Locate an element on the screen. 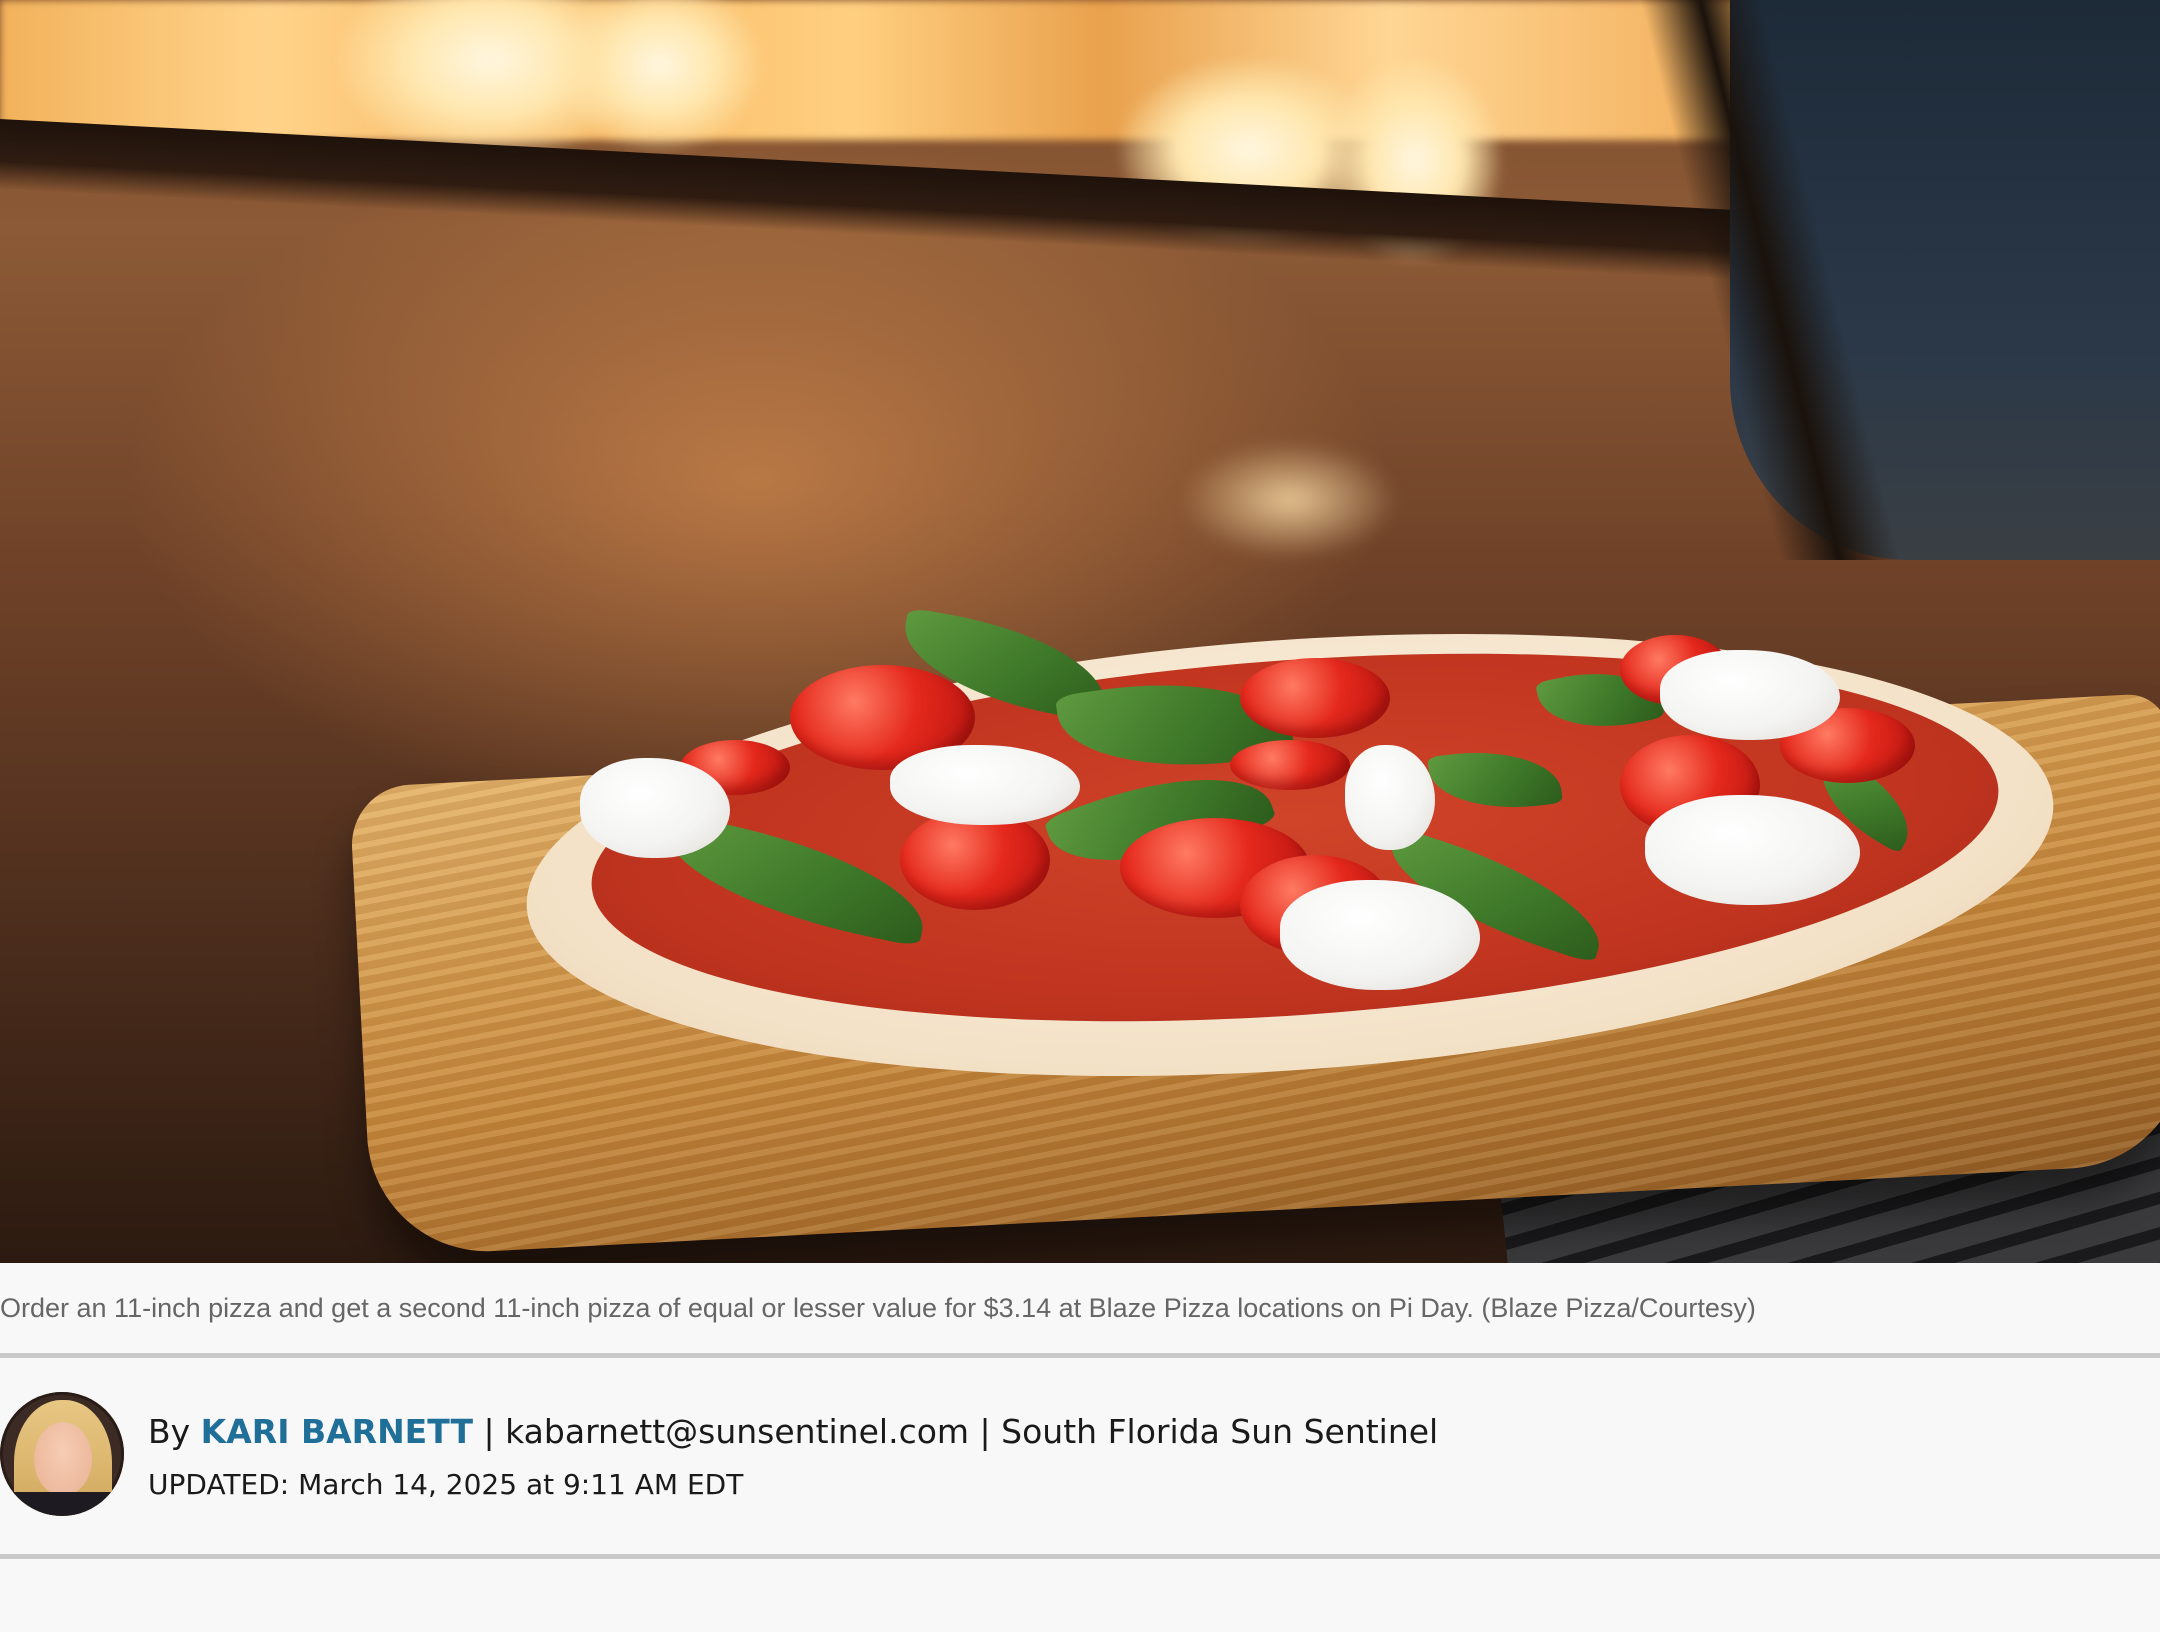 The image size is (2160, 1632). byline-prefix: By is located at coordinates (169, 1431).